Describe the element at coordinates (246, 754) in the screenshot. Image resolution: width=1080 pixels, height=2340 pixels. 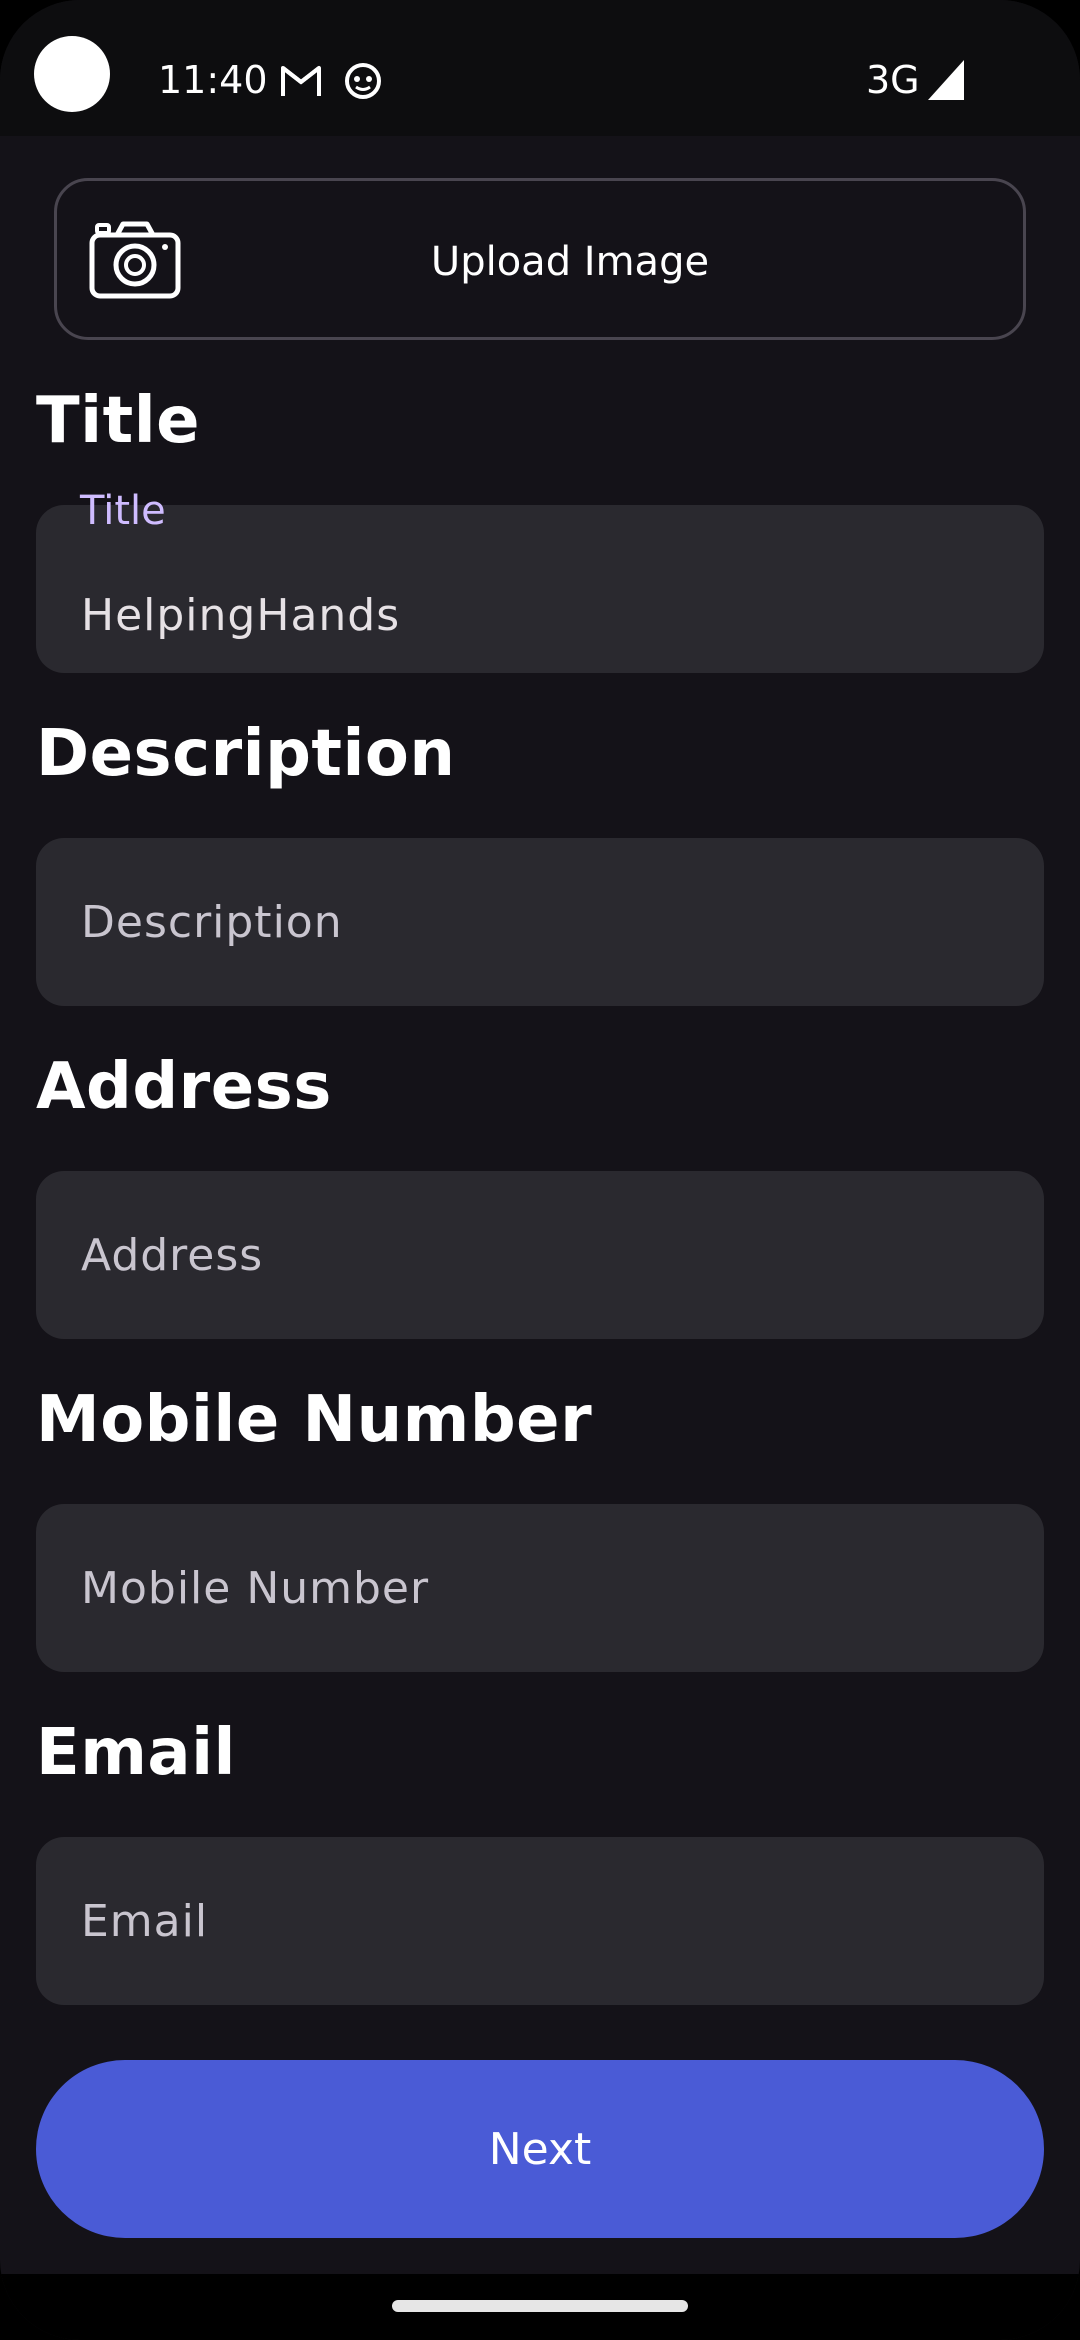
I see `description-heading: Description` at that location.